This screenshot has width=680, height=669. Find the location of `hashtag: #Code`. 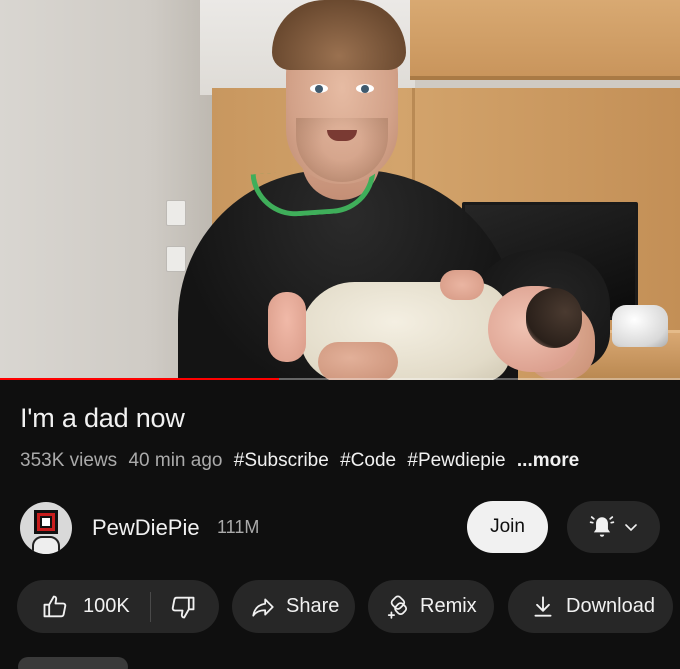

hashtag: #Code is located at coordinates (368, 460).